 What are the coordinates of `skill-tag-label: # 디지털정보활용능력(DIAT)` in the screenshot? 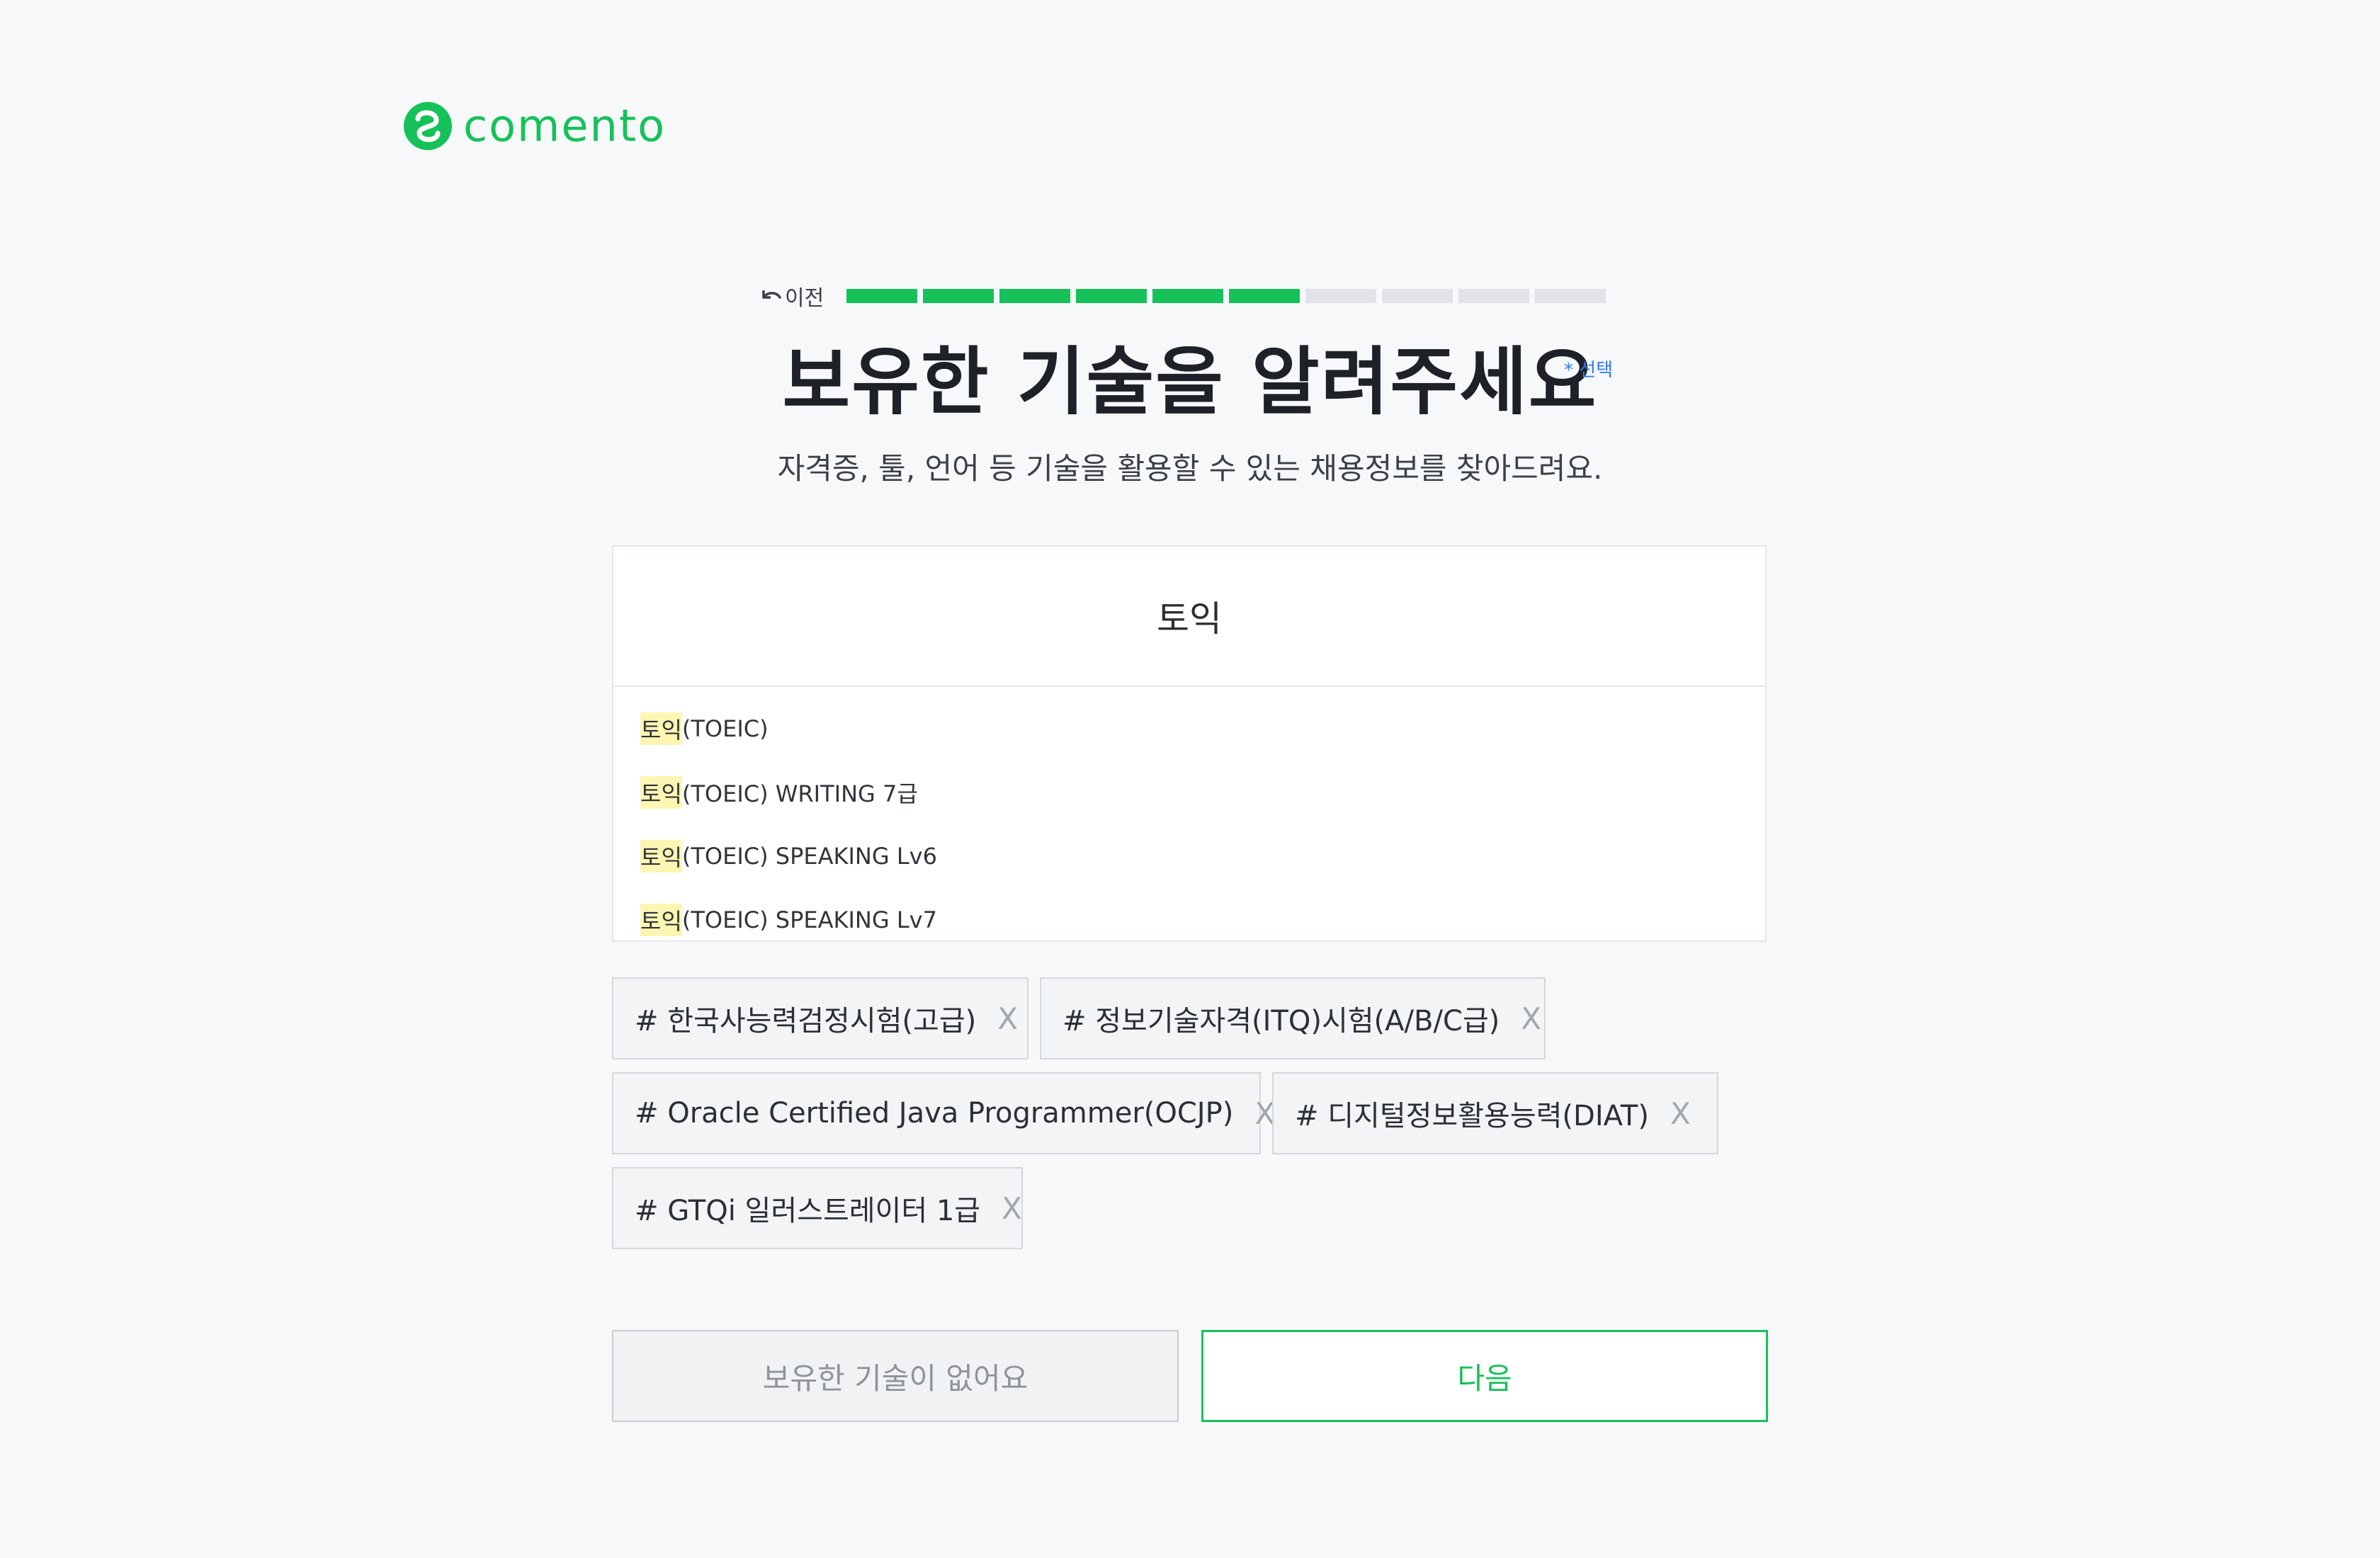 It's located at (1472, 1116).